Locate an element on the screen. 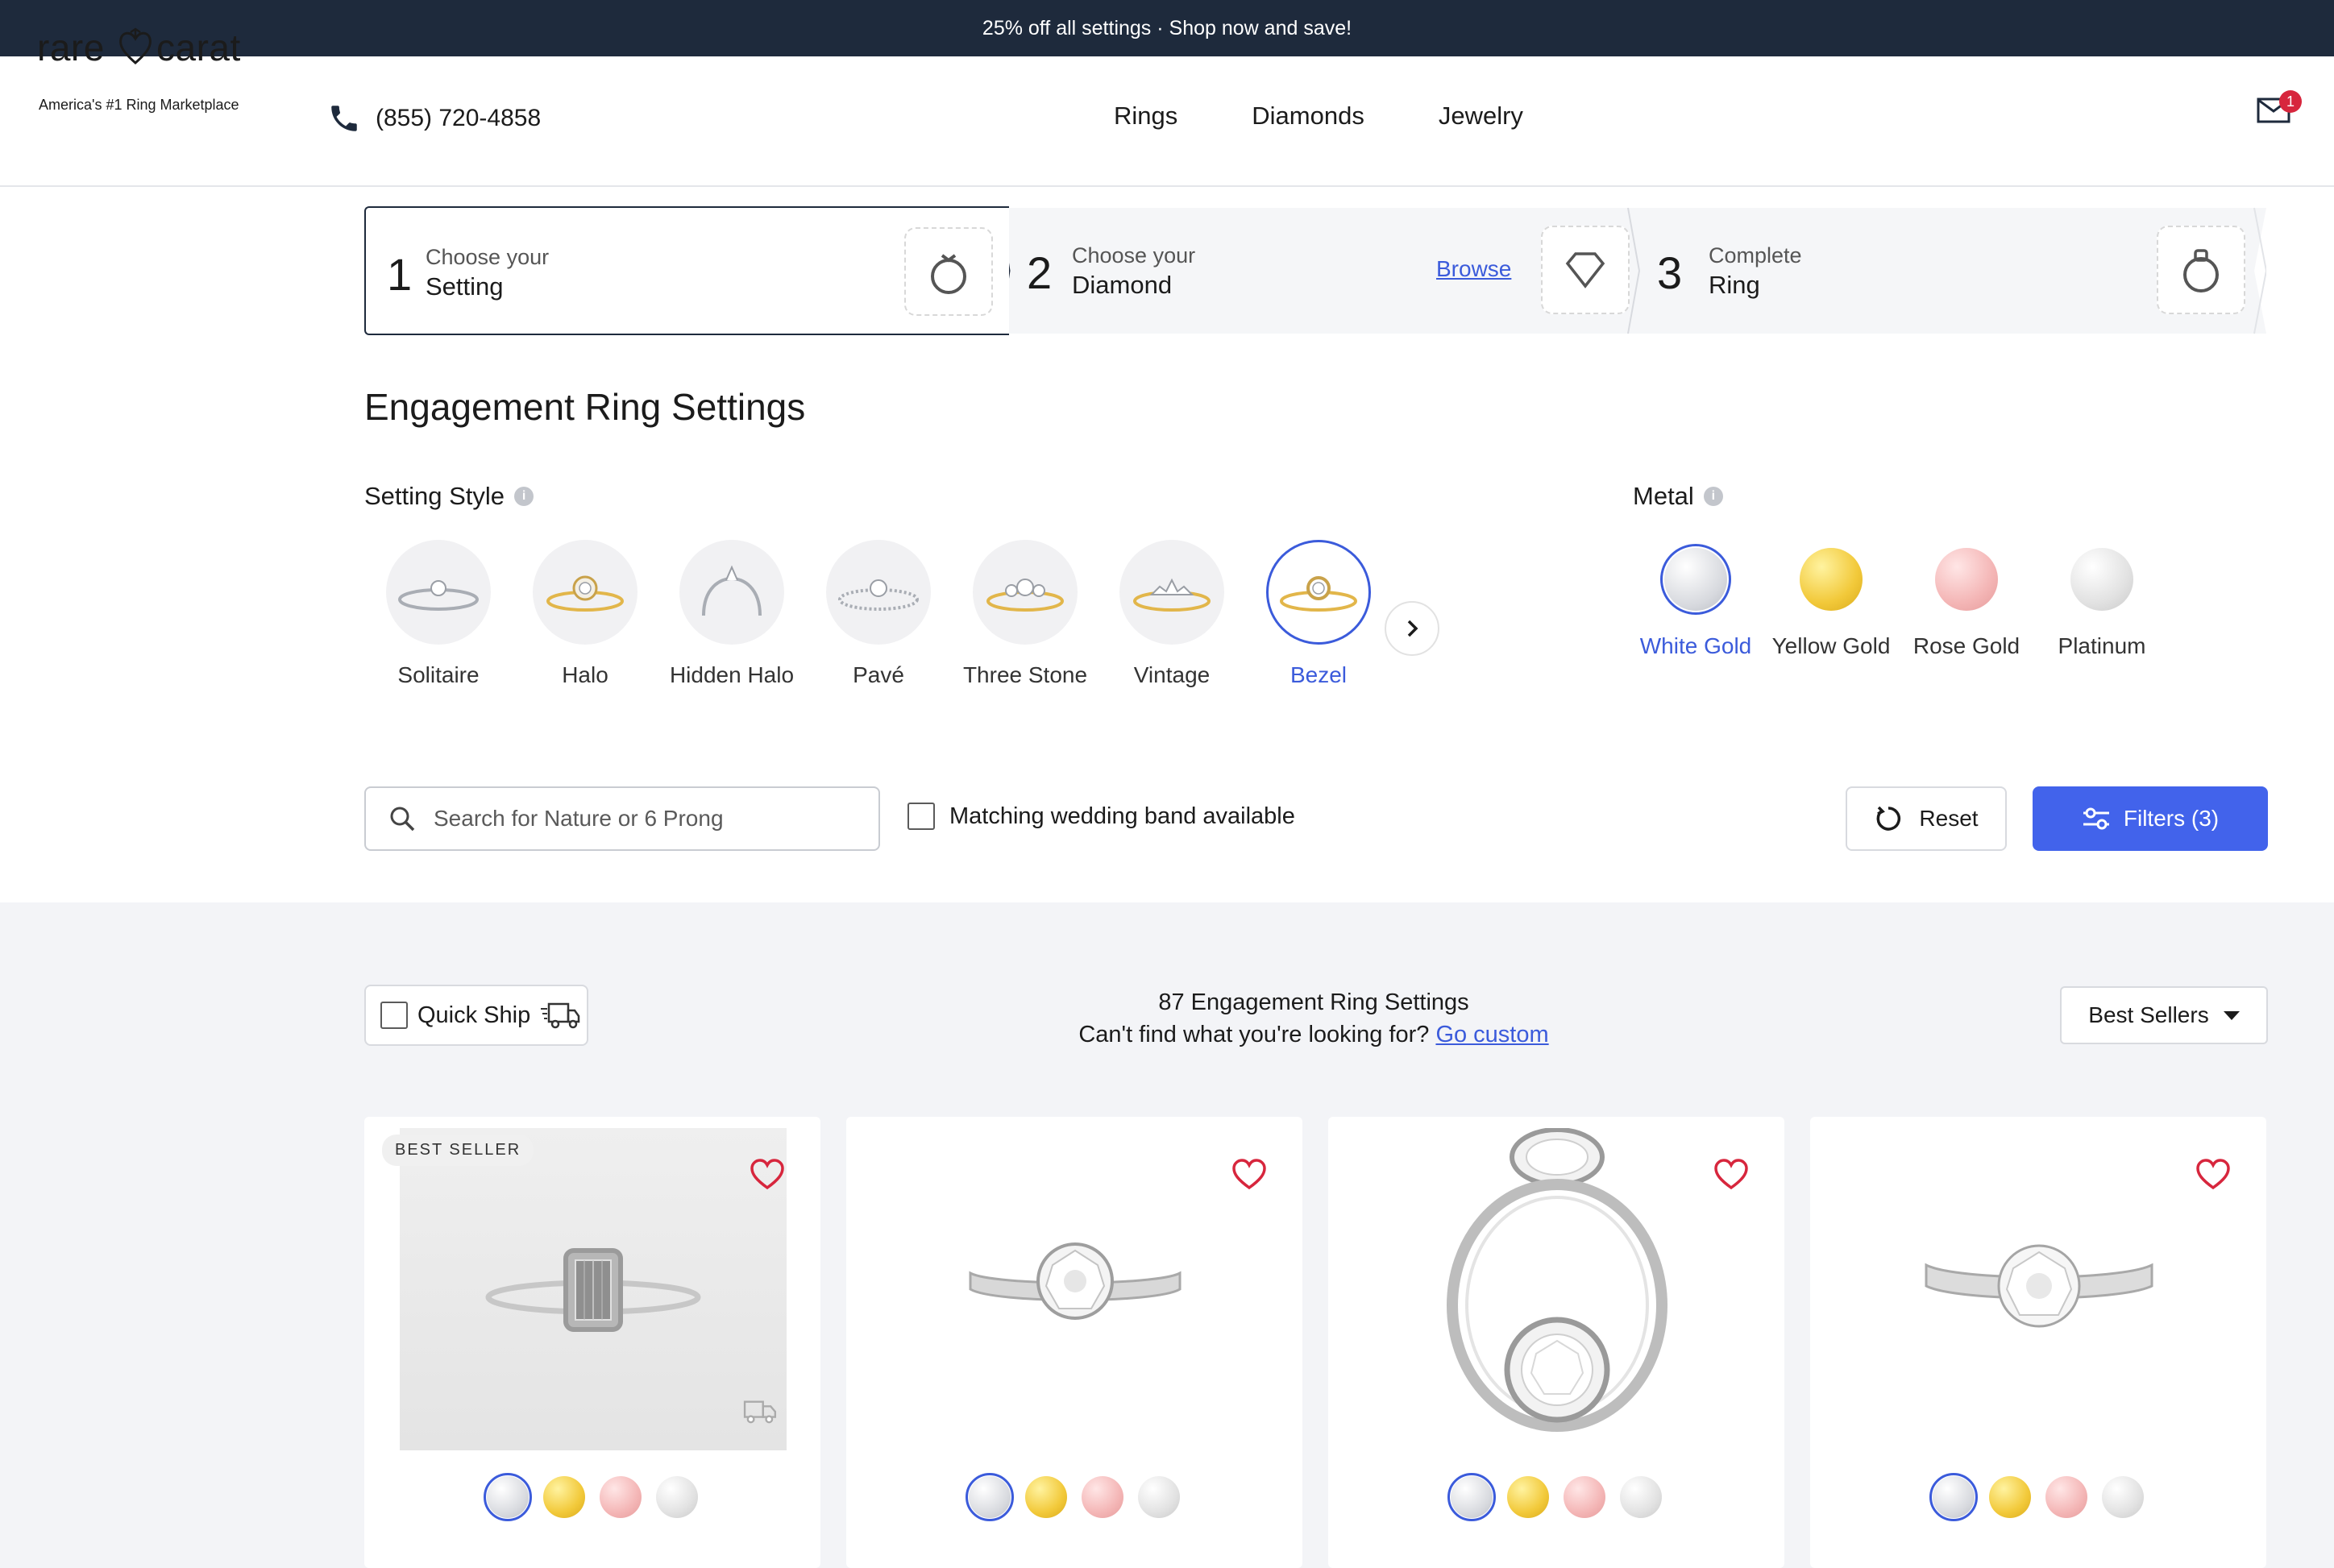 The width and height of the screenshot is (2334, 1568). style-option-halo: Halo is located at coordinates (585, 614).